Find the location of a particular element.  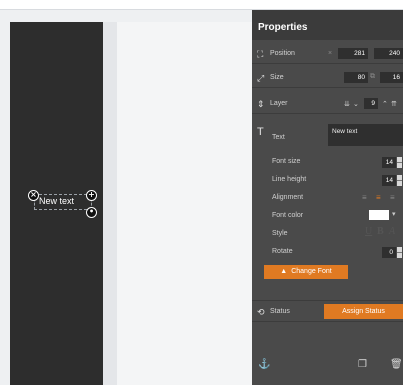

size-row: ⤢ Size 80 ⧉ 16 is located at coordinates (327, 78).